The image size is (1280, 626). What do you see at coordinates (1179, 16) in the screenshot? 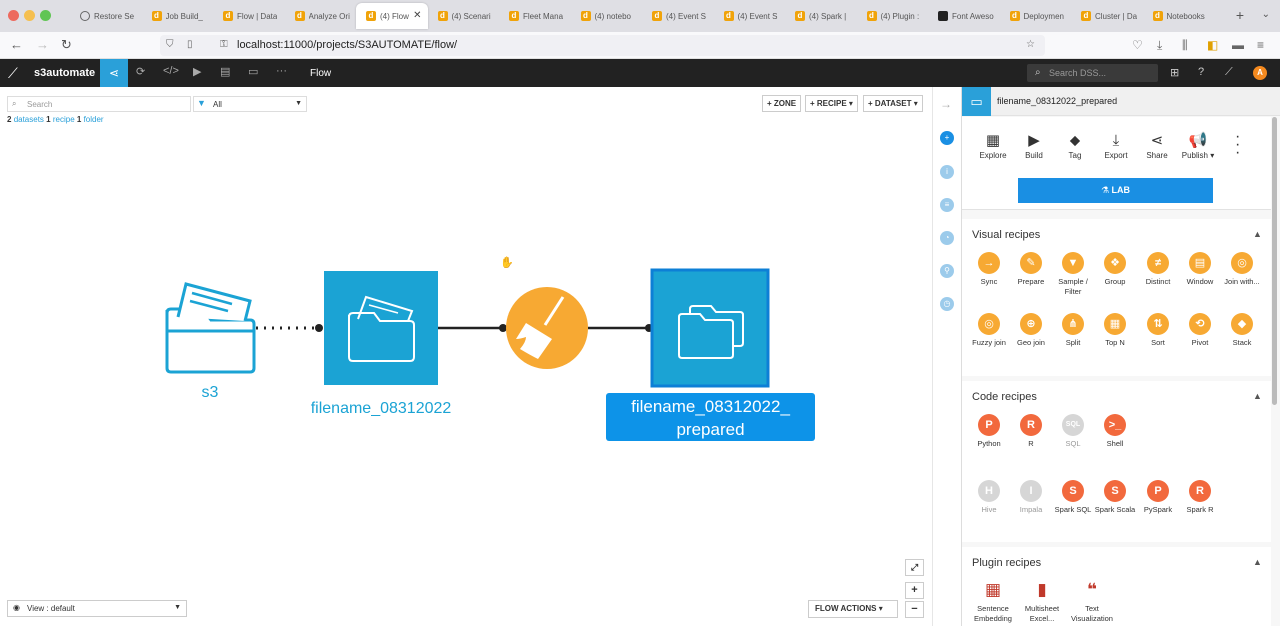
I see `browser-tab: d Notebooks` at bounding box center [1179, 16].